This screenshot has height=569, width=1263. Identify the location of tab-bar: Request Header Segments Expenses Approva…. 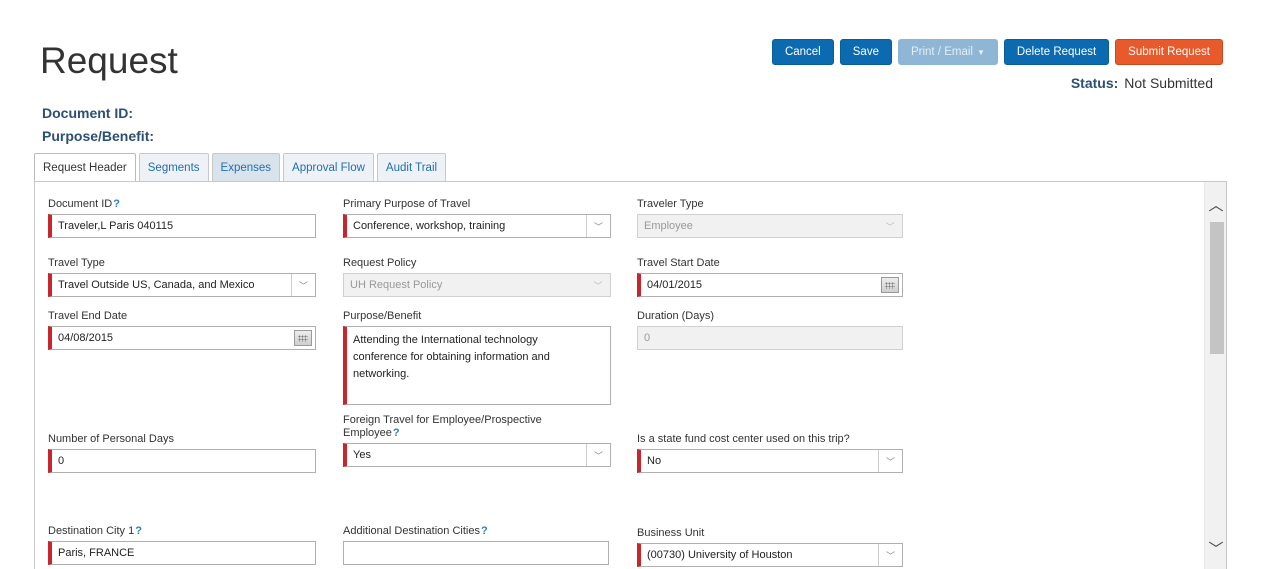
(240, 167).